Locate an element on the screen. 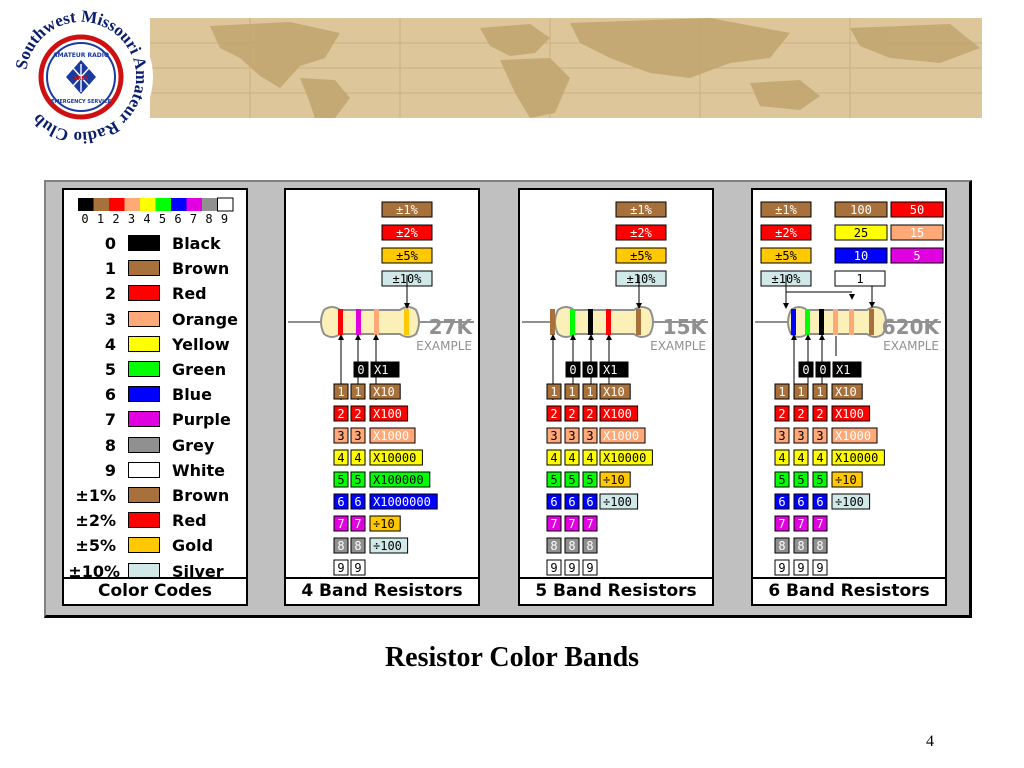  multiplier-label: X1 is located at coordinates (843, 370).